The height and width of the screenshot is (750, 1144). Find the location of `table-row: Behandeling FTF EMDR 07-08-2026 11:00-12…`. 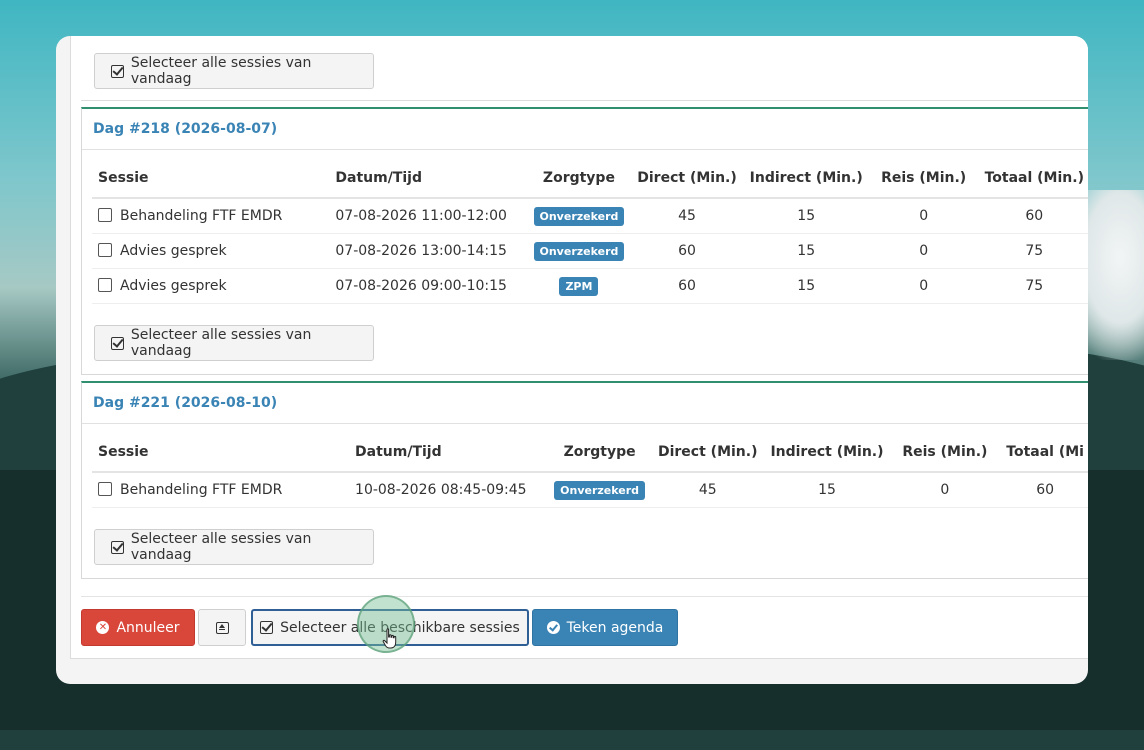

table-row: Behandeling FTF EMDR 07-08-2026 11:00-12… is located at coordinates (590, 216).